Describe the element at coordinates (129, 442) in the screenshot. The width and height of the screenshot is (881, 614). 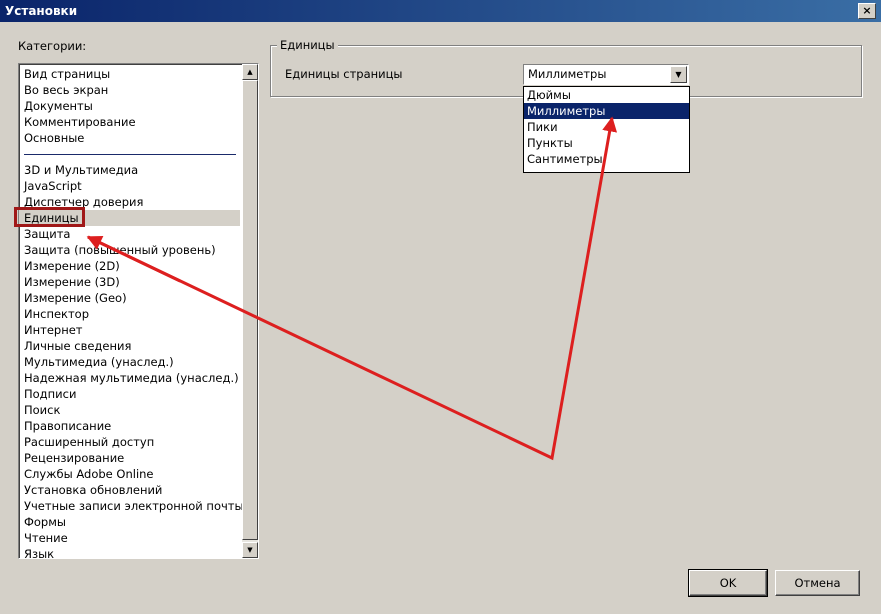
I see `list-item: Расширенный доступ` at that location.